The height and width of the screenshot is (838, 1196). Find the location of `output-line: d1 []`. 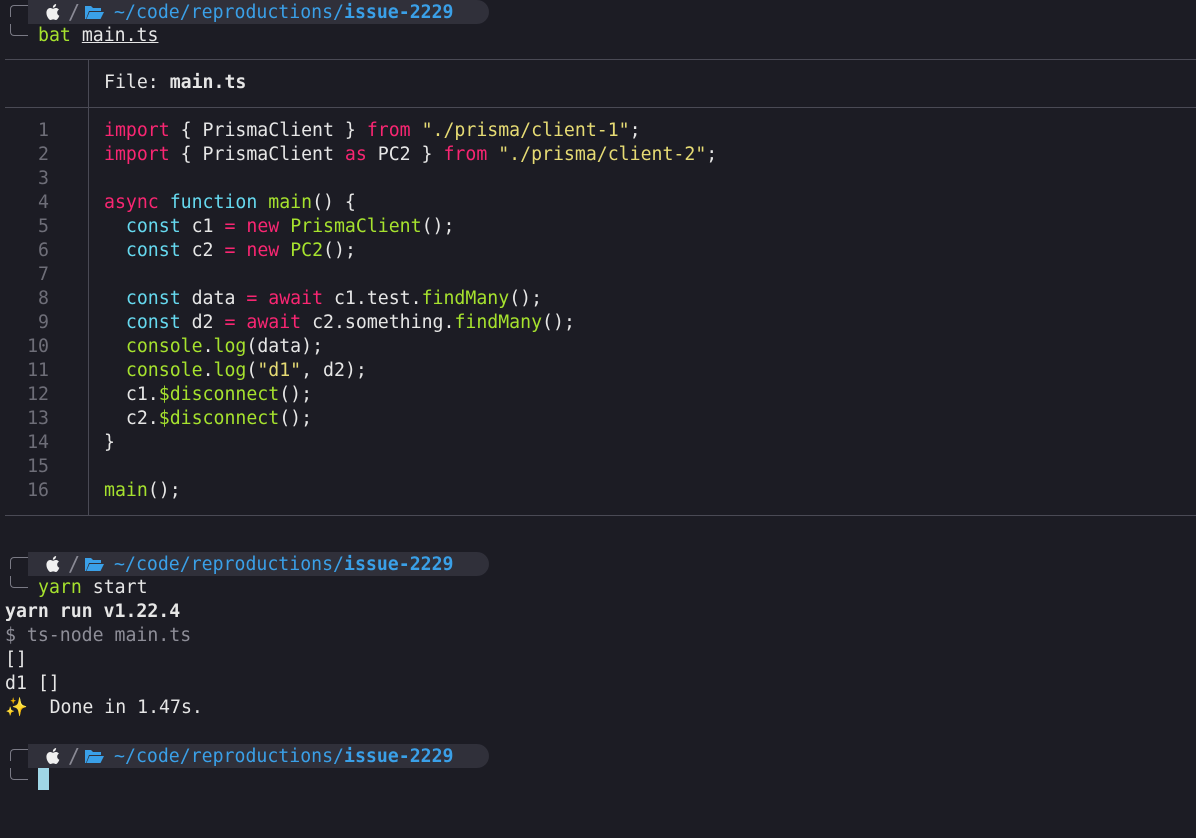

output-line: d1 [] is located at coordinates (32, 683).